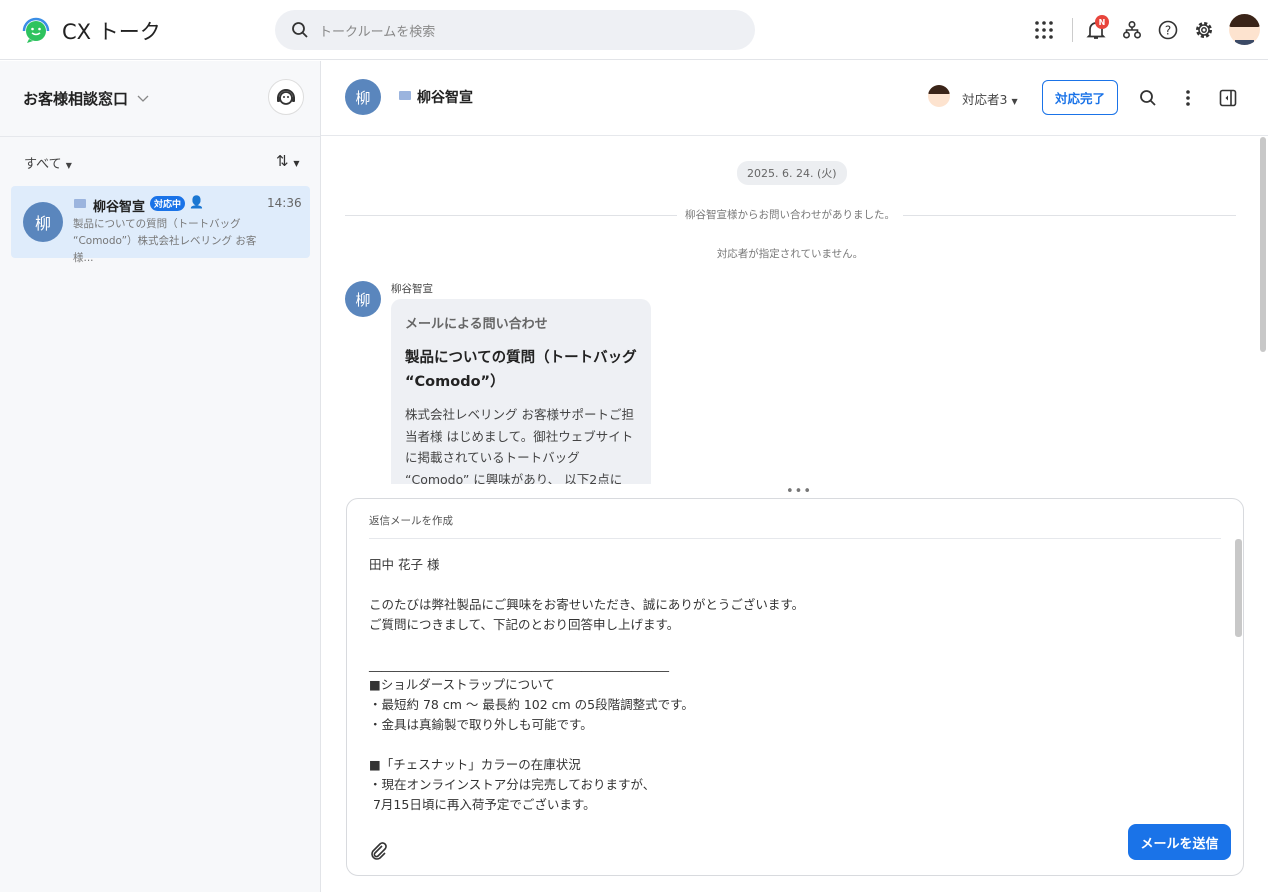 The height and width of the screenshot is (892, 1268). I want to click on settings-gear-icon, so click(1204, 30).